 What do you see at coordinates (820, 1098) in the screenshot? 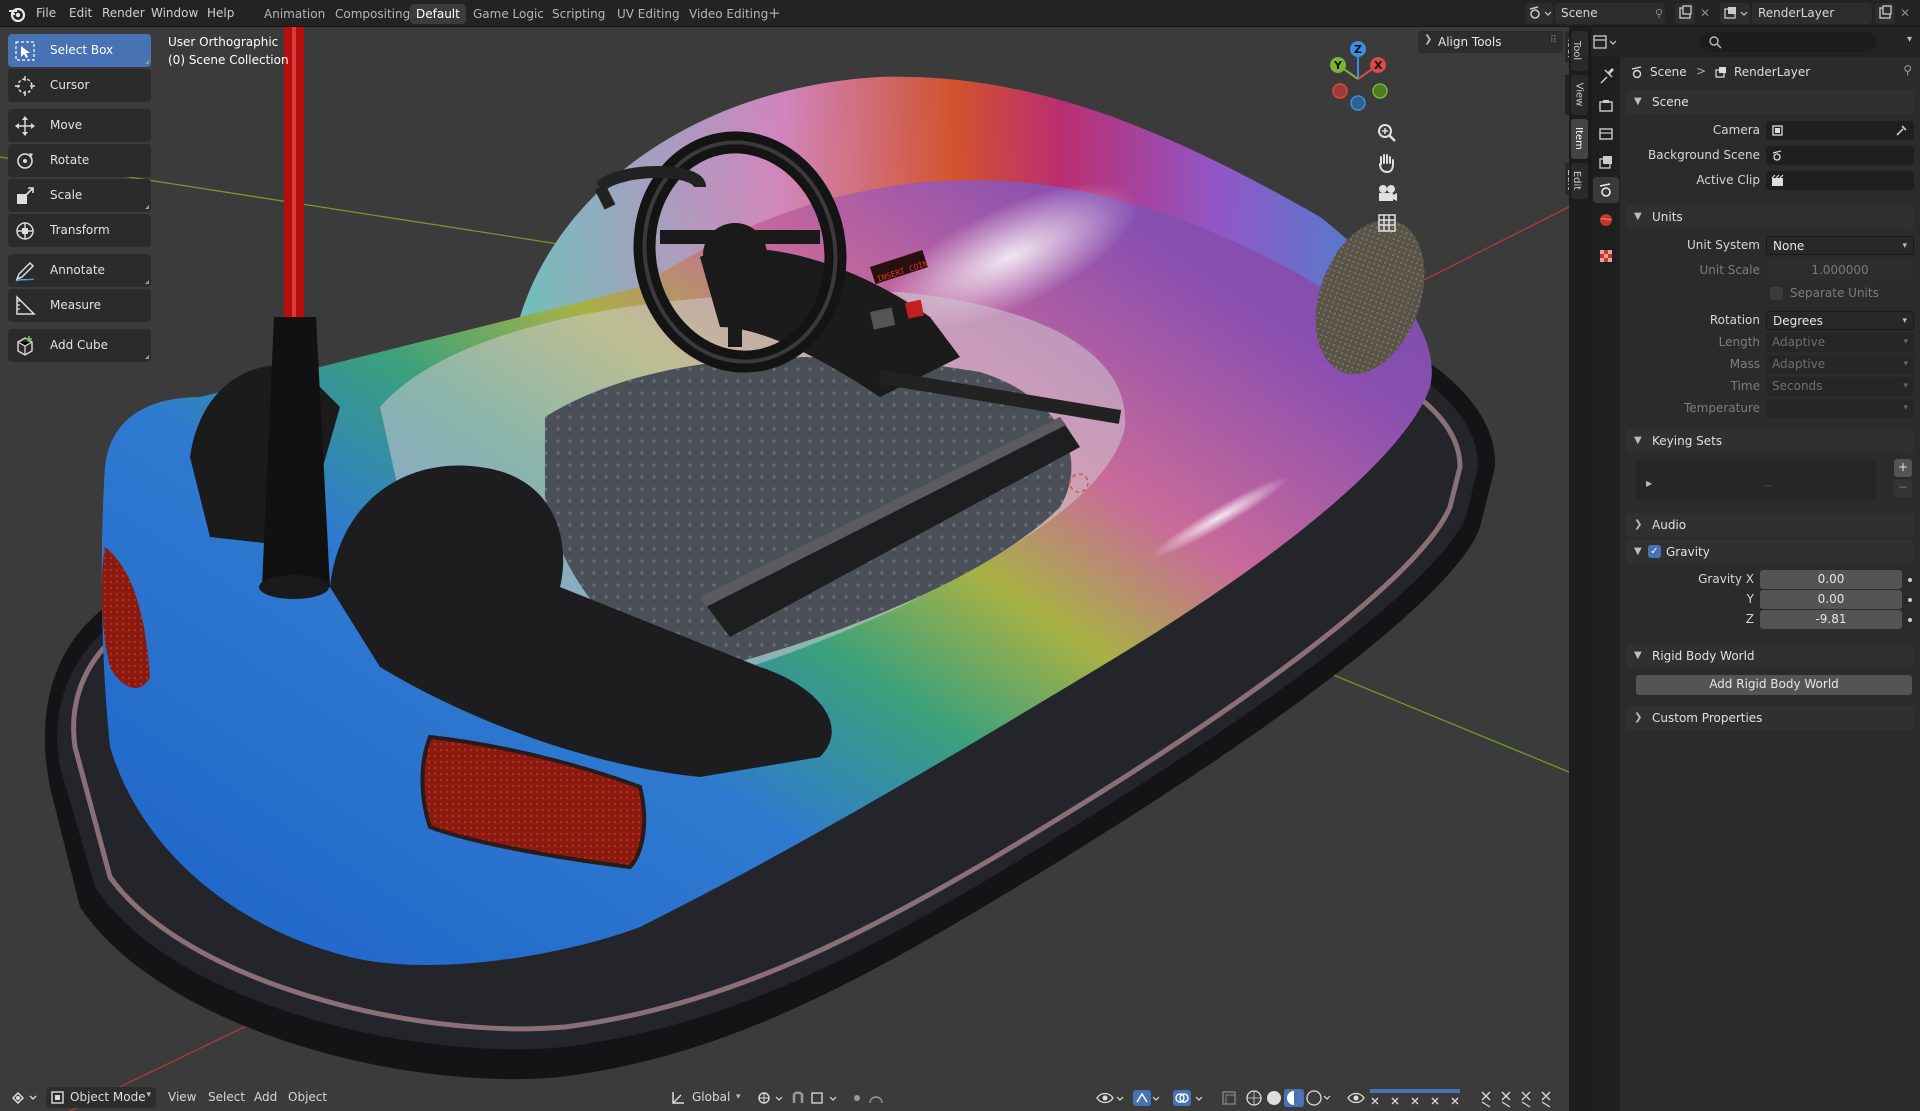
I see `snap-icon` at bounding box center [820, 1098].